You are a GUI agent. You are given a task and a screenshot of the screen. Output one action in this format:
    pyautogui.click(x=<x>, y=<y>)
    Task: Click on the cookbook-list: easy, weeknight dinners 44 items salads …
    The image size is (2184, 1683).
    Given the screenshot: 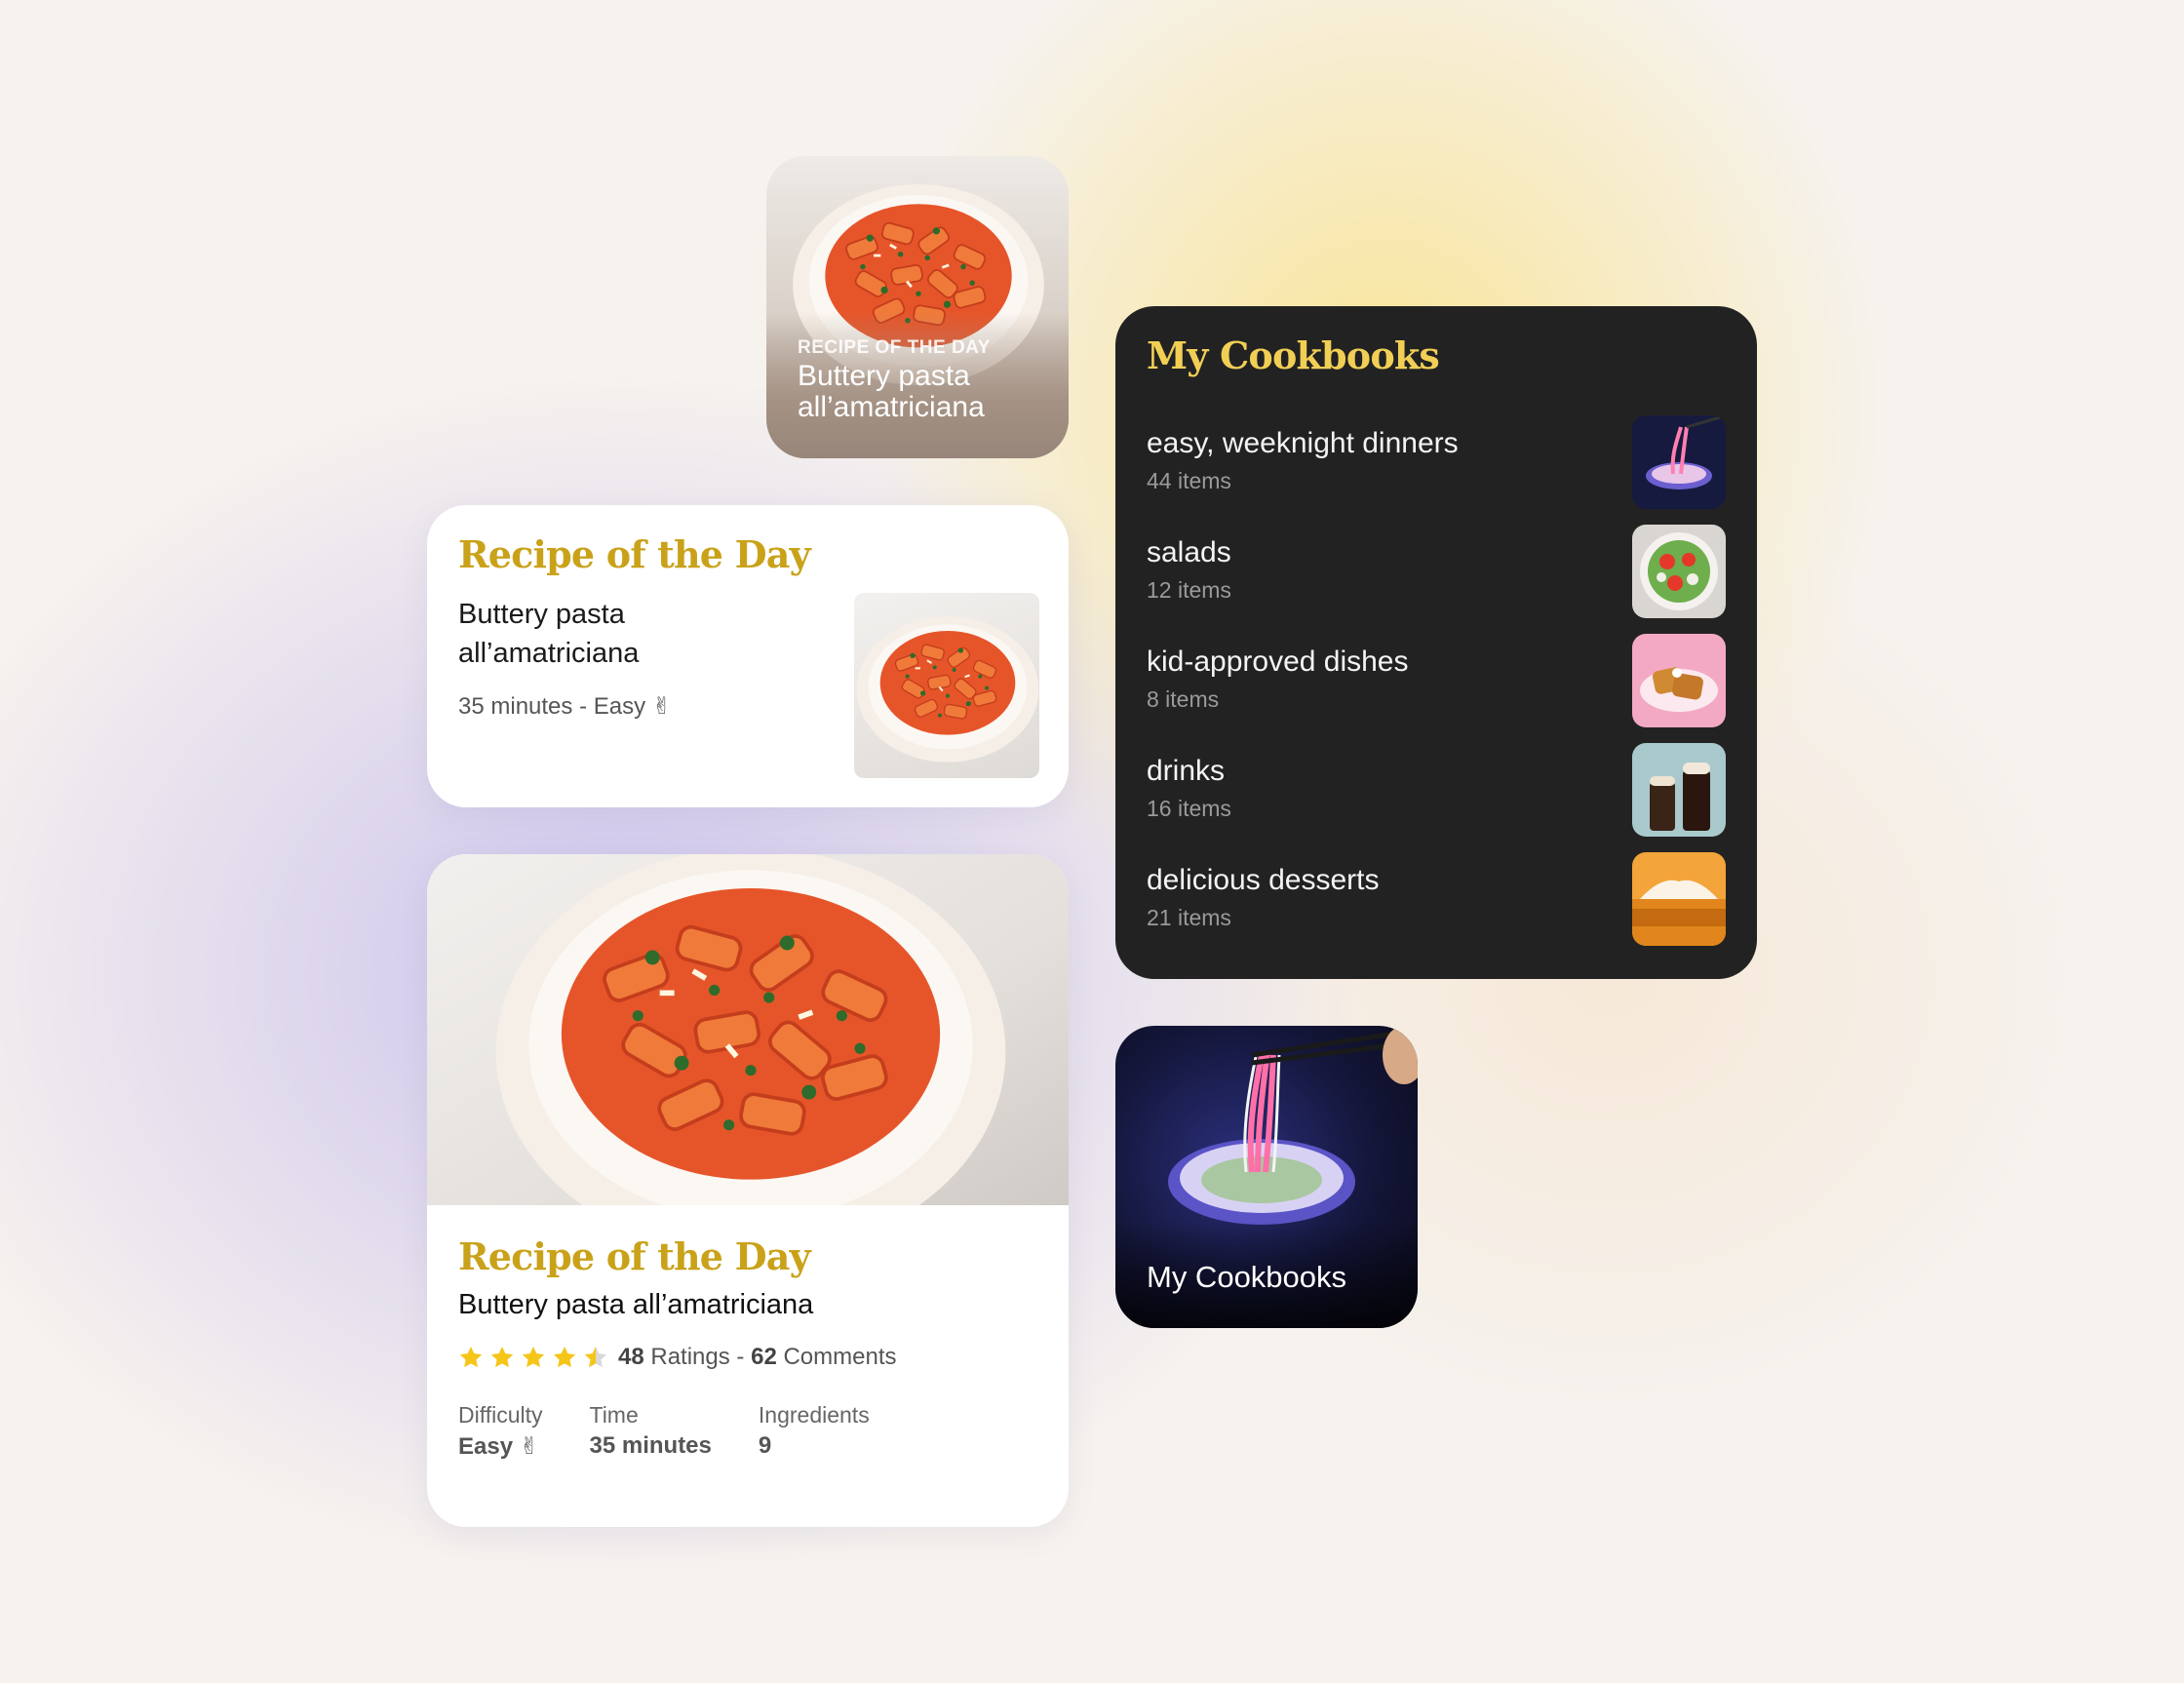 What is the action you would take?
    pyautogui.click(x=1436, y=686)
    